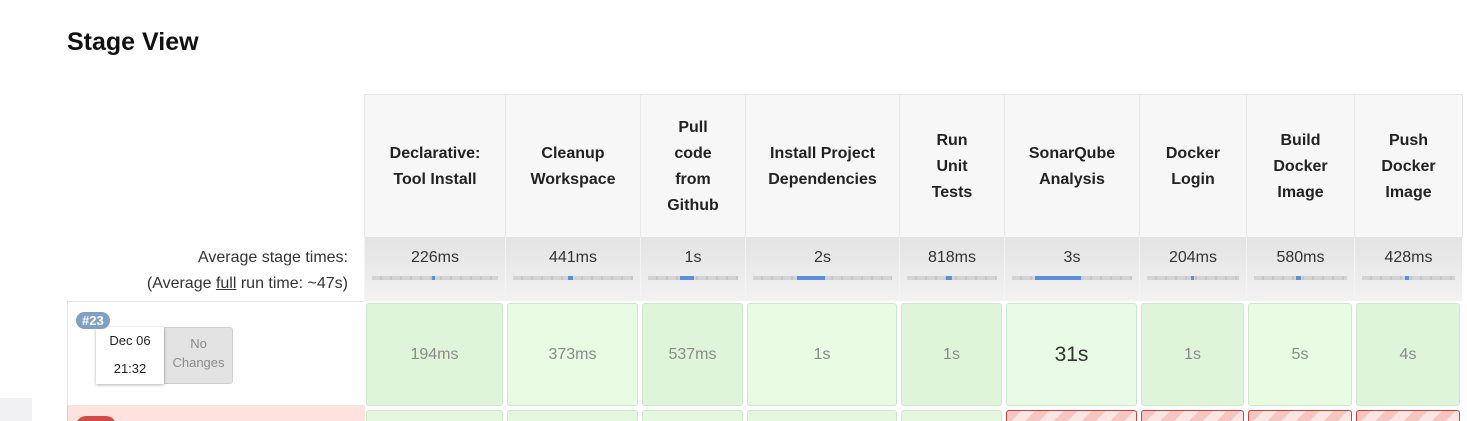 This screenshot has height=421, width=1467. What do you see at coordinates (692, 269) in the screenshot?
I see `avg-cell: 1s` at bounding box center [692, 269].